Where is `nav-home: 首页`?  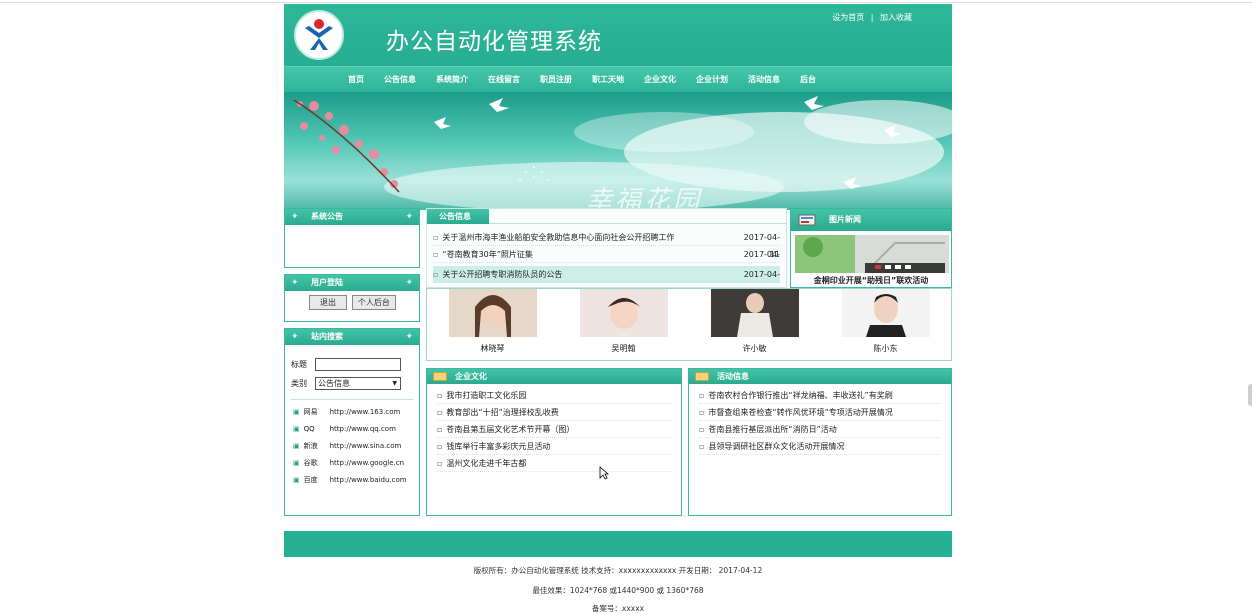 nav-home: 首页 is located at coordinates (356, 79).